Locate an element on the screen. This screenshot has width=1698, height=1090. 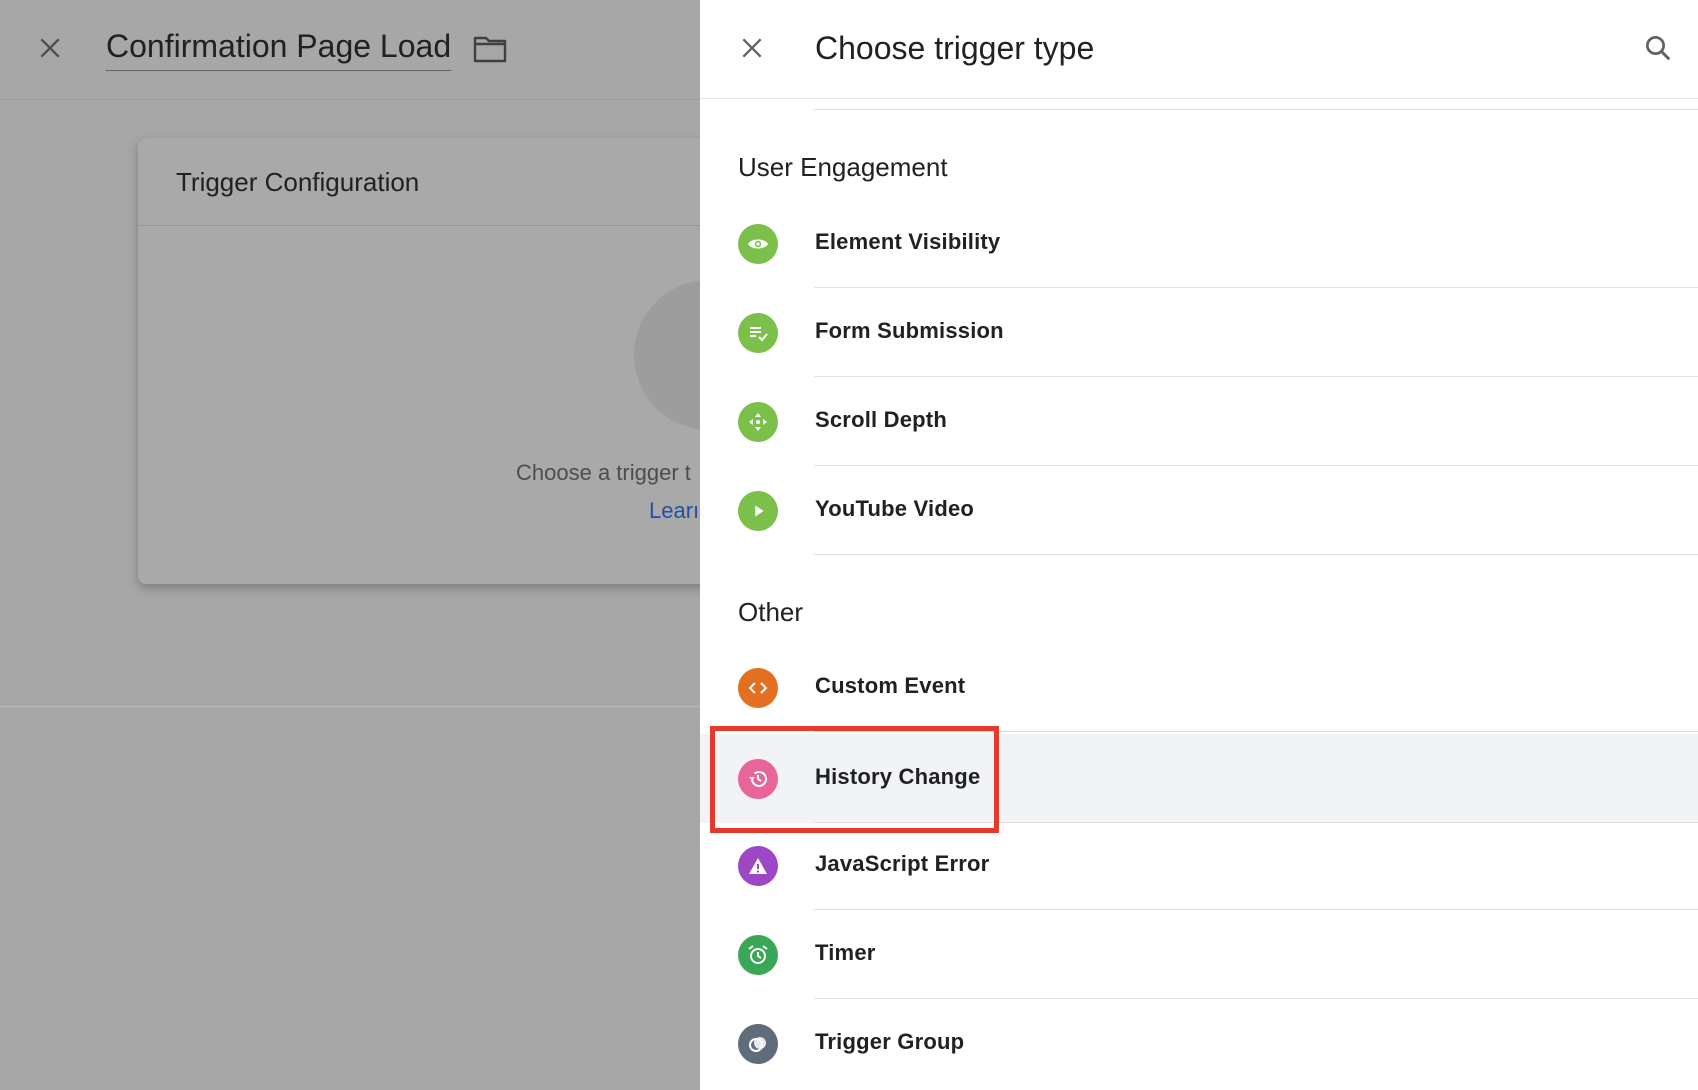
editor-header: Confirmation Page Load is located at coordinates (350, 50).